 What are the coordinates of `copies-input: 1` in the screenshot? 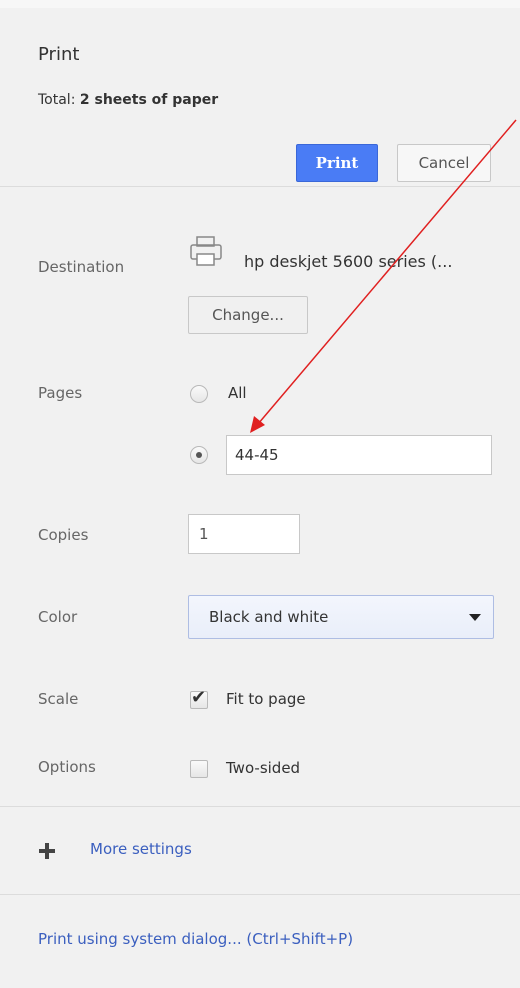 It's located at (244, 534).